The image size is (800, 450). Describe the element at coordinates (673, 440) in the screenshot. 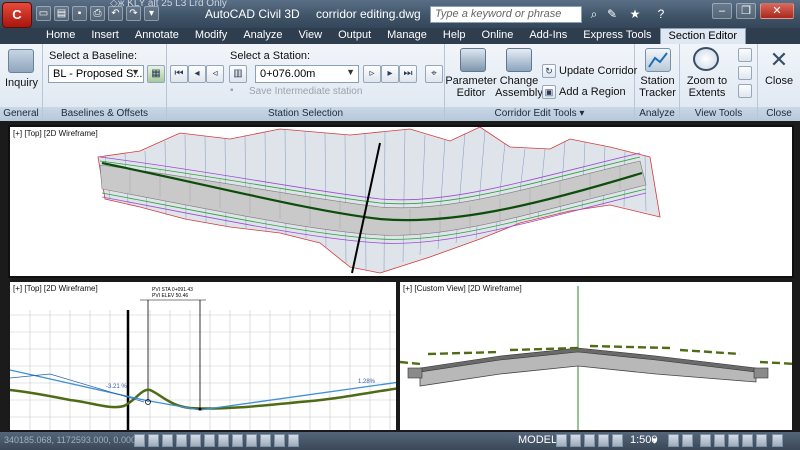

I see `annotation-visibility-icon` at that location.